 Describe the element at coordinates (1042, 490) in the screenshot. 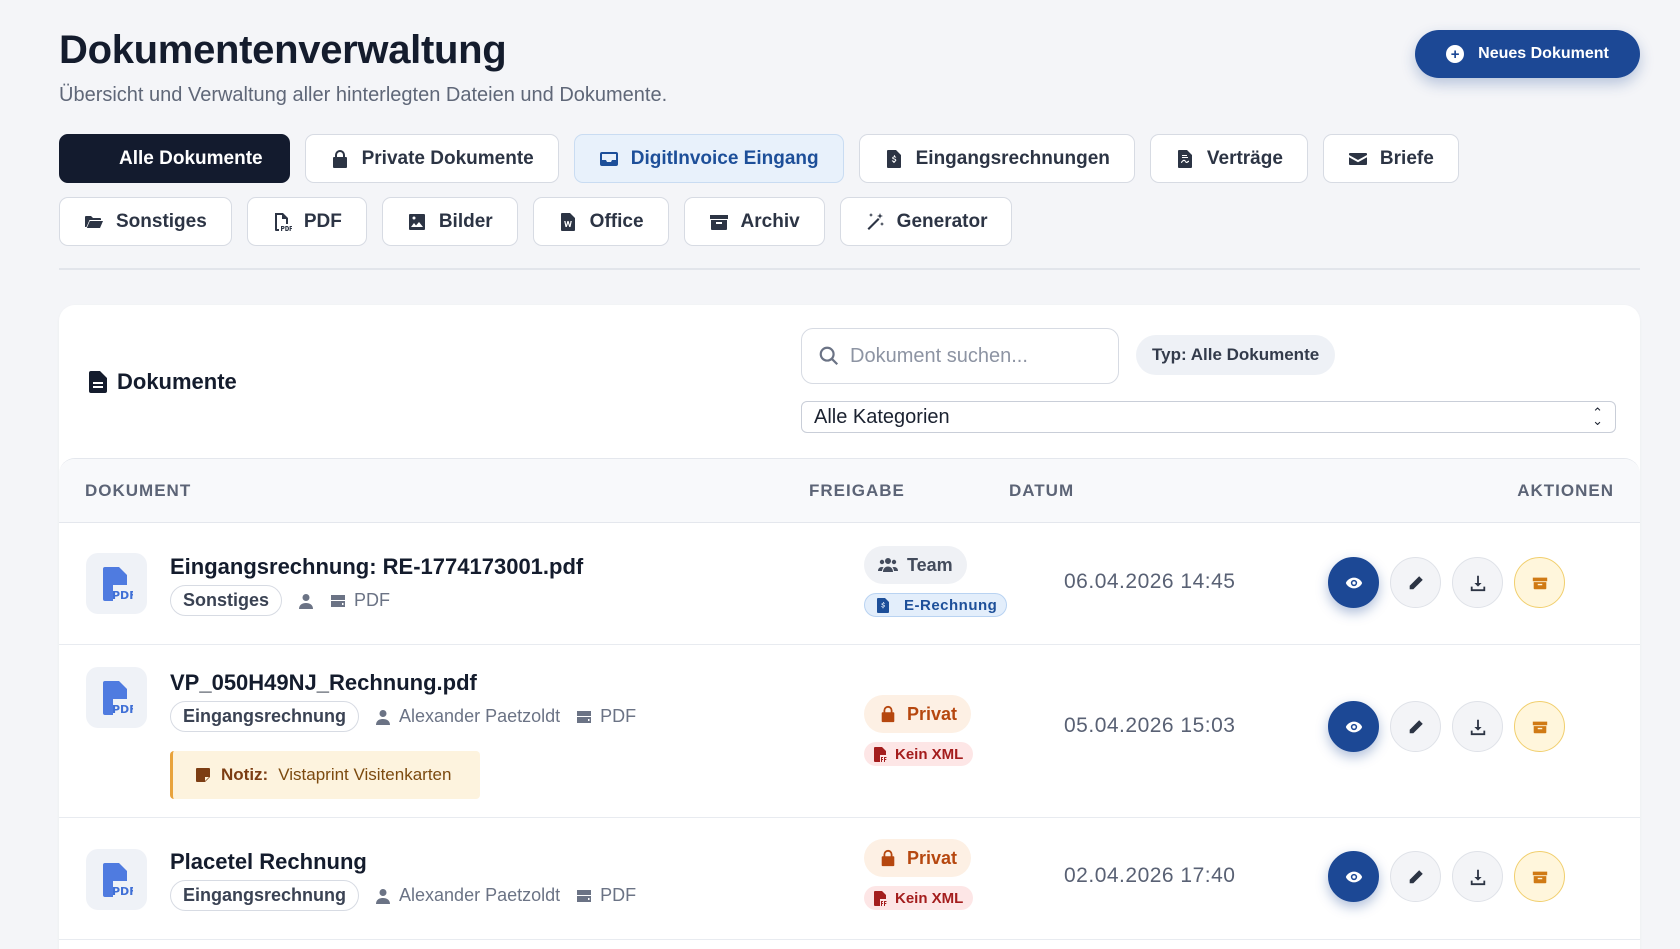

I see `column-header-datum: DATUM` at that location.